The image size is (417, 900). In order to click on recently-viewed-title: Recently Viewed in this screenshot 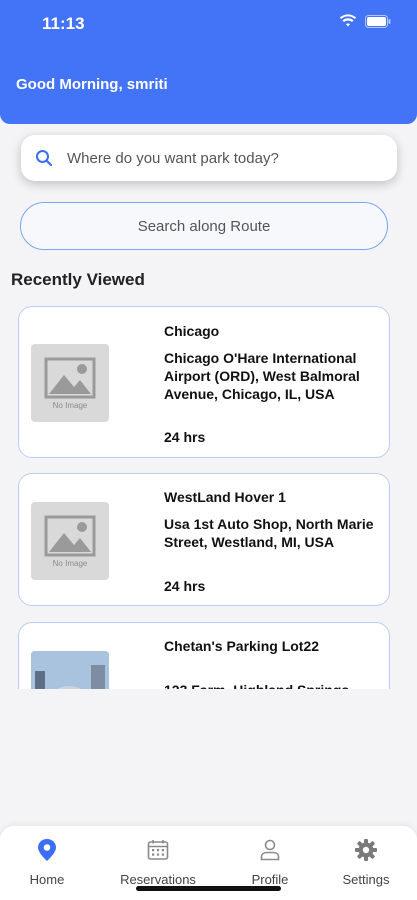, I will do `click(78, 279)`.